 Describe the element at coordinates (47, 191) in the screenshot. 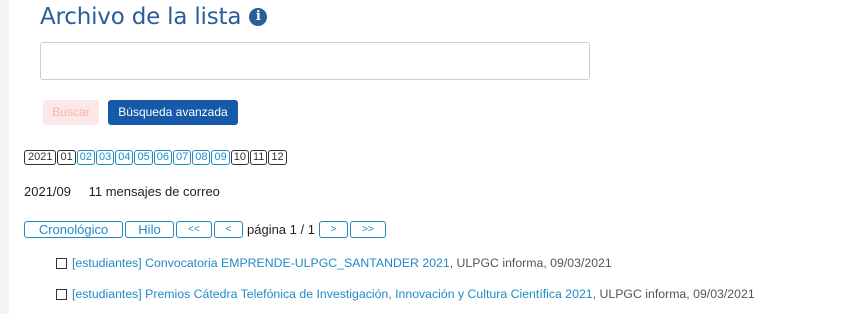

I see `summary-period: 2021/09` at that location.